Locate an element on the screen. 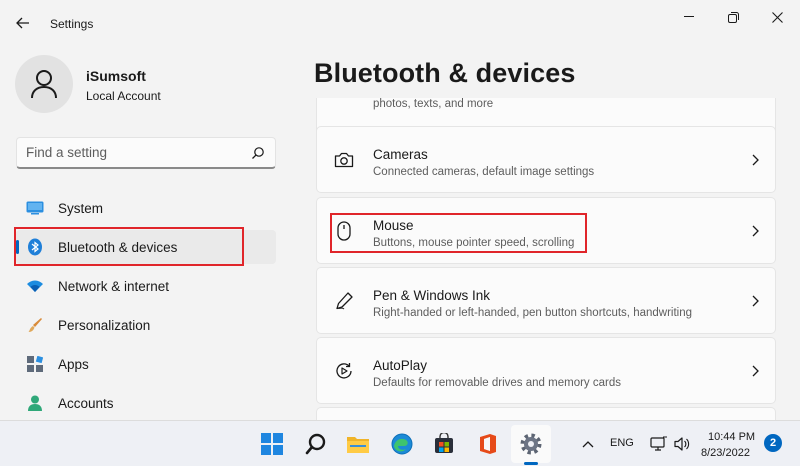 This screenshot has height=466, width=800. volume-icon is located at coordinates (682, 444).